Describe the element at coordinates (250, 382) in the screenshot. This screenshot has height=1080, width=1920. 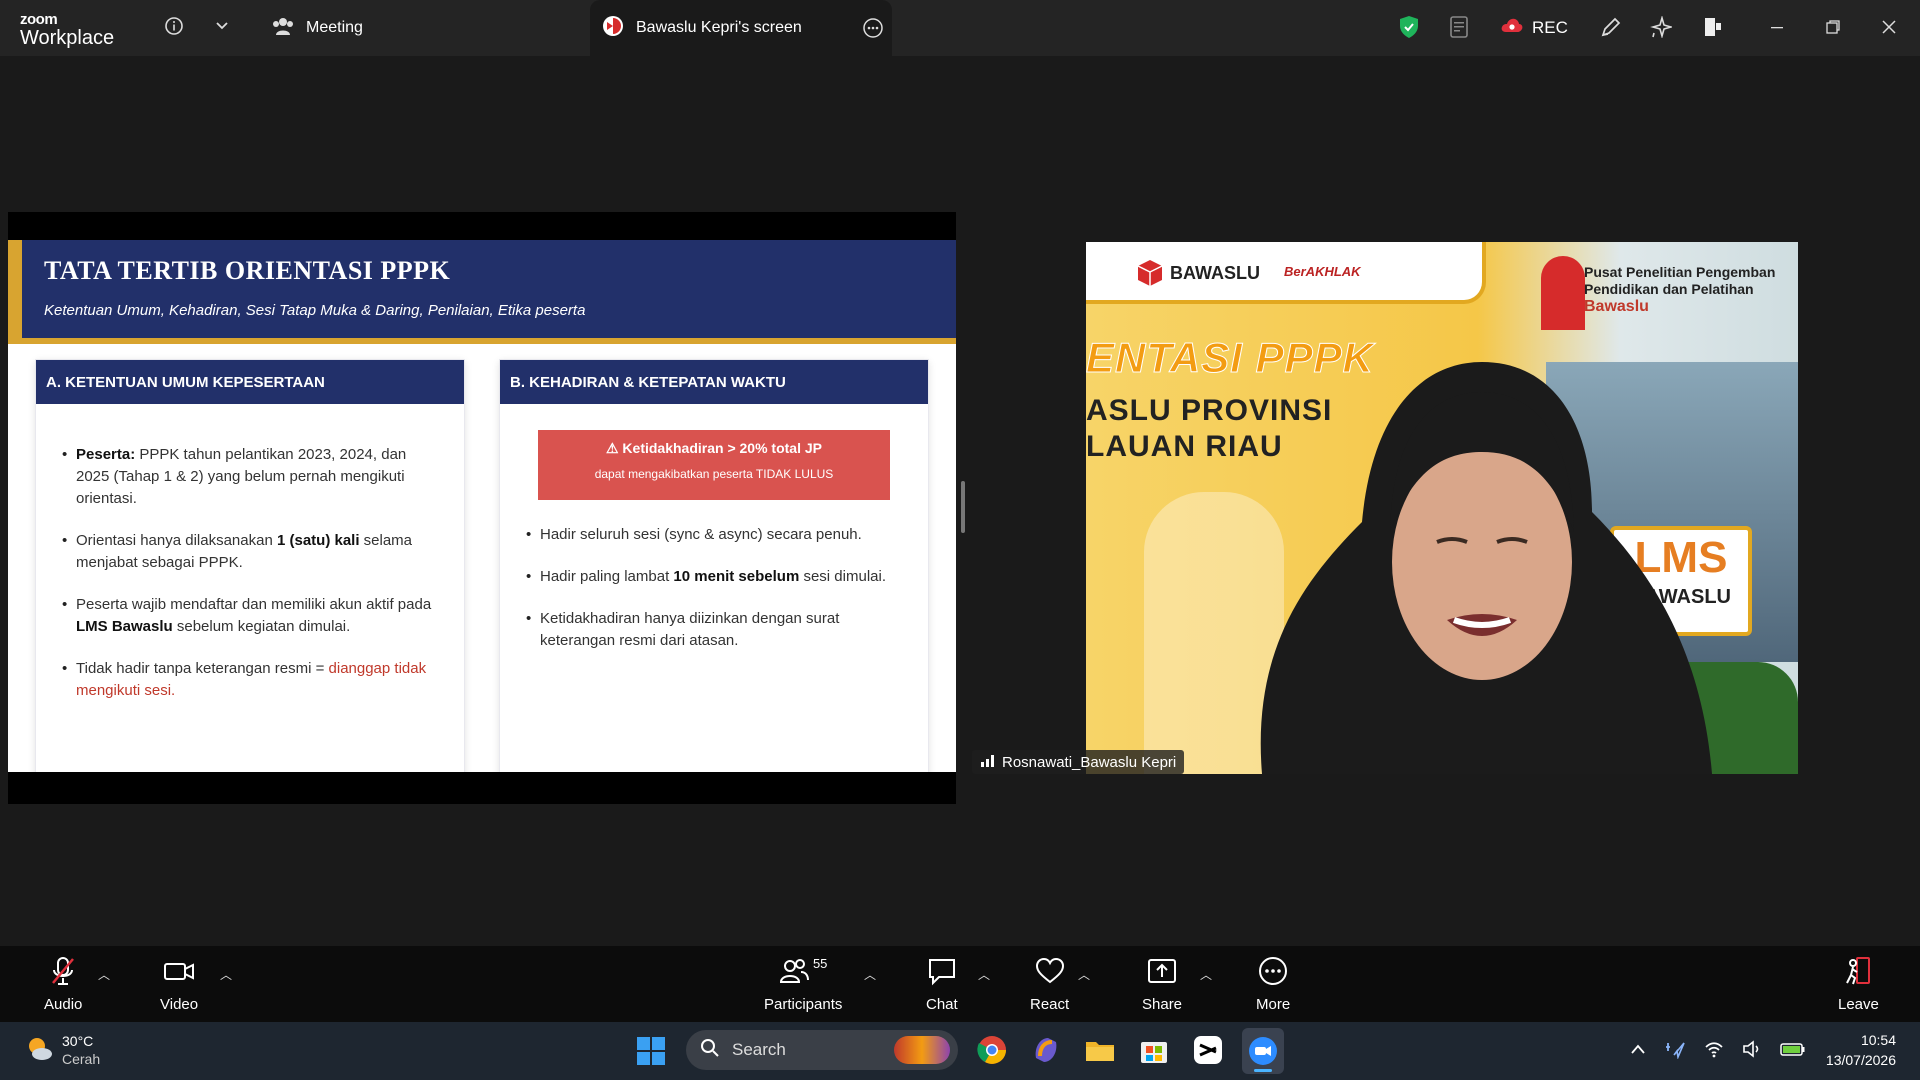
I see `column-a-heading: A. KETENTUAN UMUM KEPESERTAAN` at that location.